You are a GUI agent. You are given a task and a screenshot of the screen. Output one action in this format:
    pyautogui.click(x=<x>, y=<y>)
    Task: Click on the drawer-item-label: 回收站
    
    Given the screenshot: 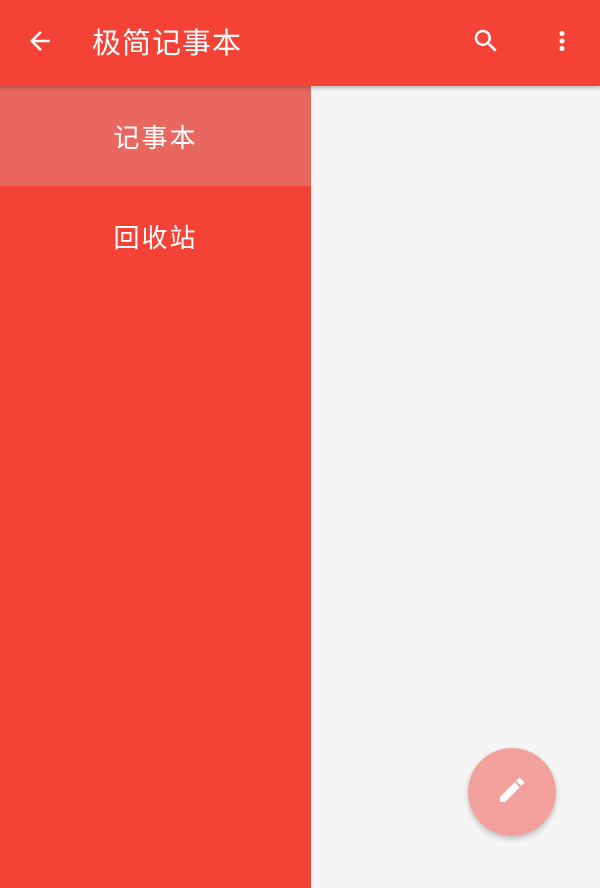 What is the action you would take?
    pyautogui.click(x=155, y=238)
    